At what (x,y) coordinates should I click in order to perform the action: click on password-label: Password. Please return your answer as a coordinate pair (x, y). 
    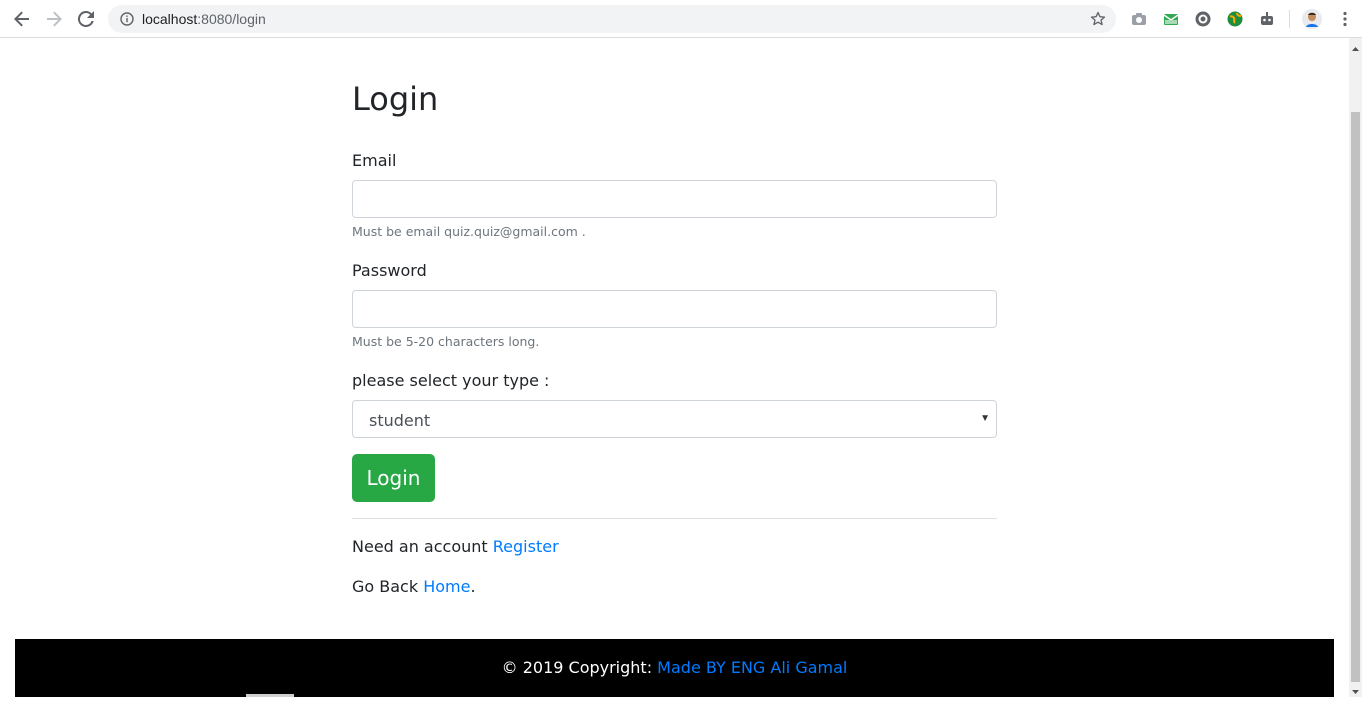
    Looking at the image, I should click on (389, 270).